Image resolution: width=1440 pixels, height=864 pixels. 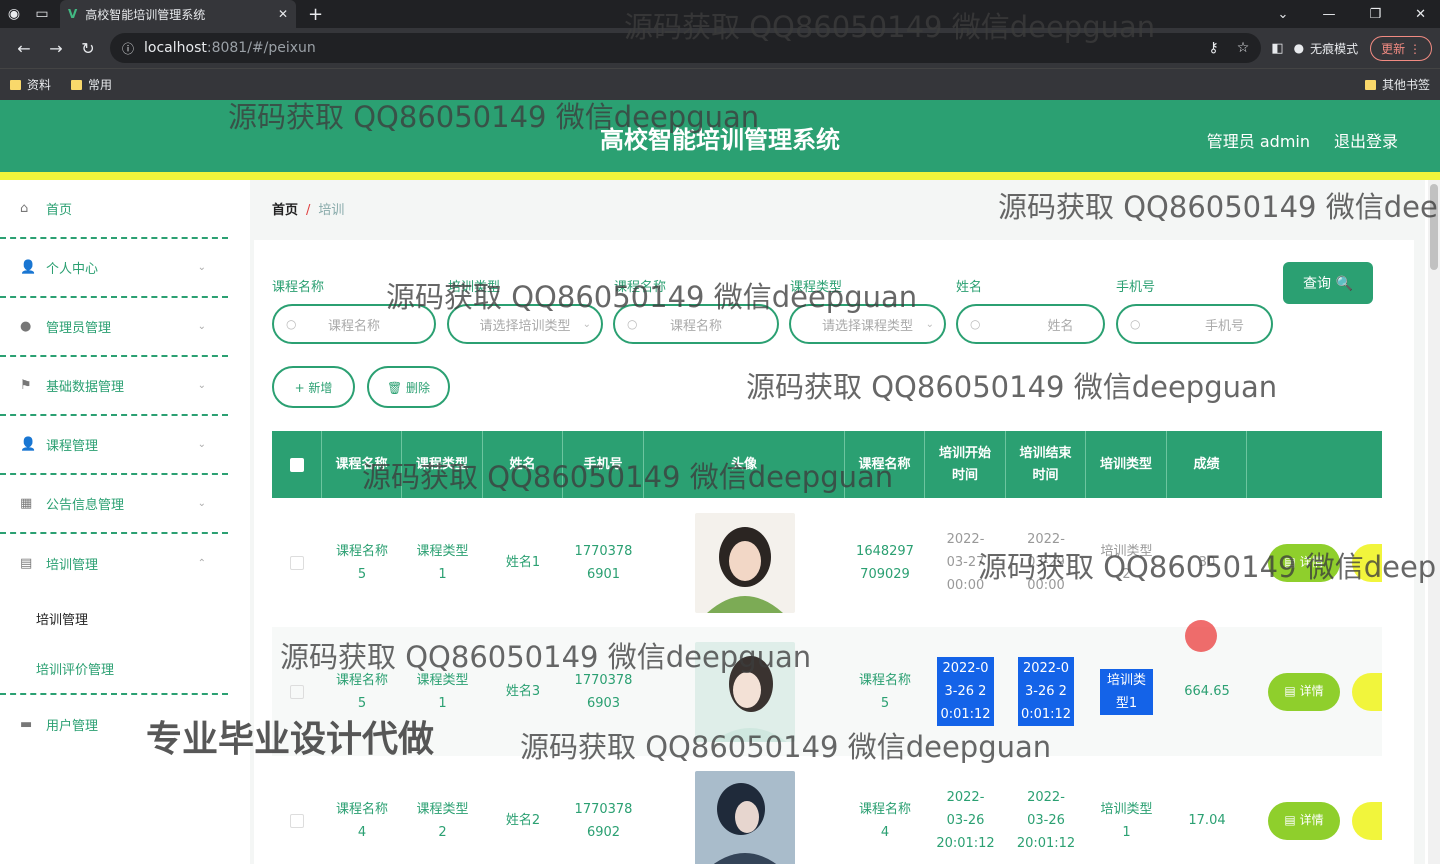 I want to click on bookmark-star-icon: ☆, so click(x=1243, y=48).